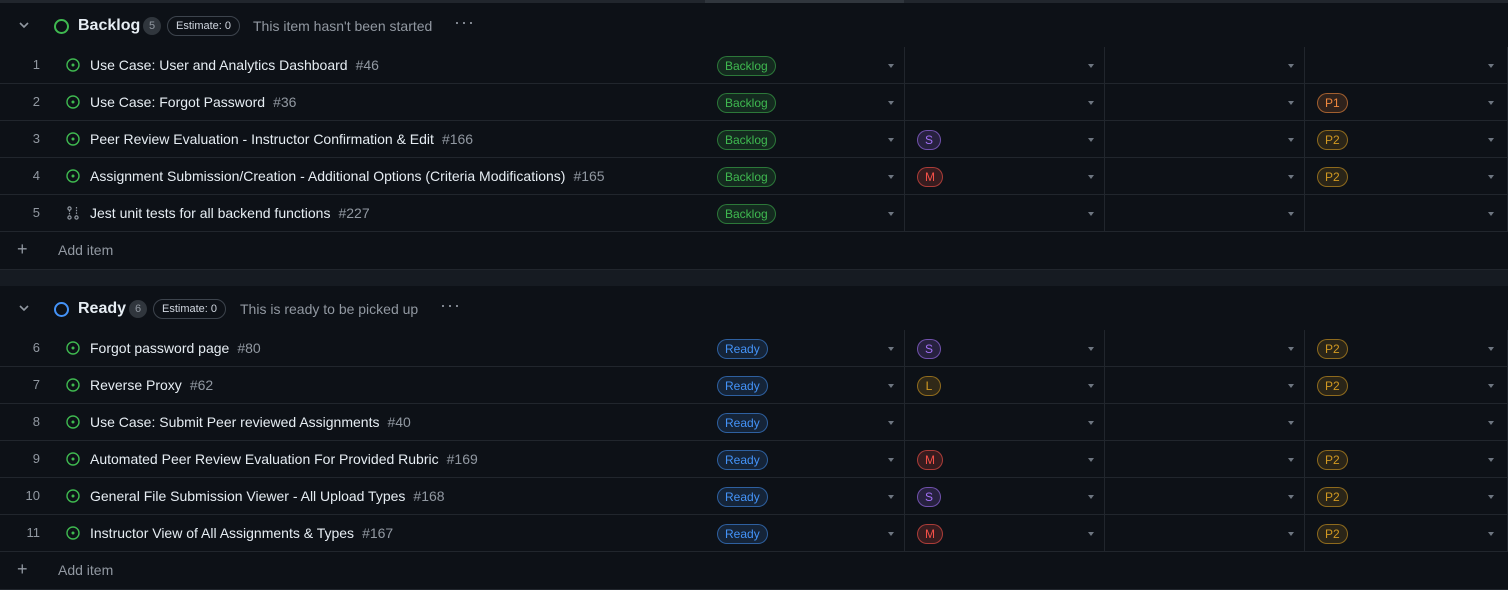 This screenshot has height=590, width=1508. I want to click on item-title: Use Case: Forgot Password #36, so click(193, 102).